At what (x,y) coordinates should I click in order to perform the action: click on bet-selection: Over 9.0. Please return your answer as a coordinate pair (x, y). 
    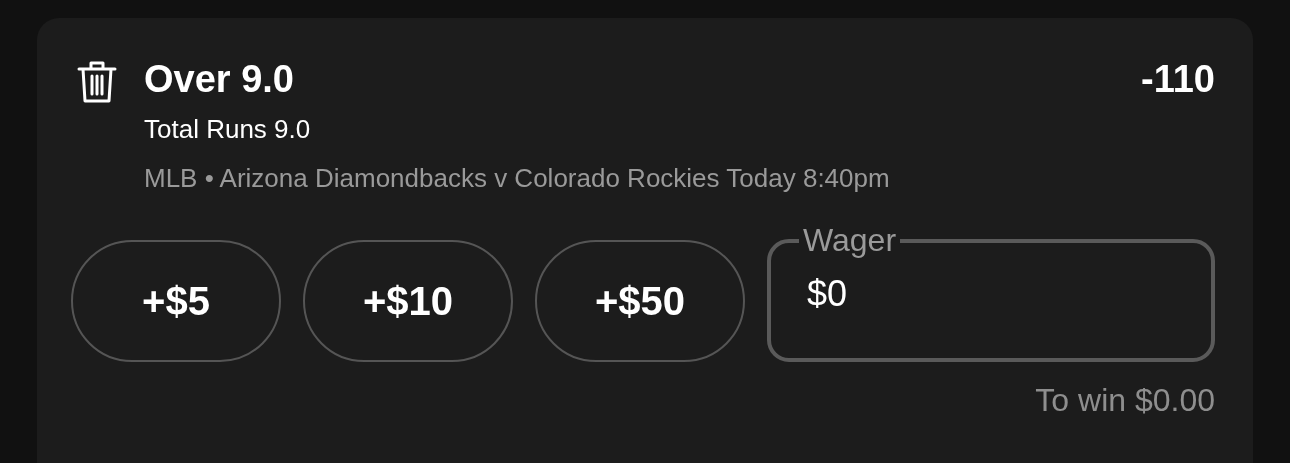
    Looking at the image, I should click on (219, 79).